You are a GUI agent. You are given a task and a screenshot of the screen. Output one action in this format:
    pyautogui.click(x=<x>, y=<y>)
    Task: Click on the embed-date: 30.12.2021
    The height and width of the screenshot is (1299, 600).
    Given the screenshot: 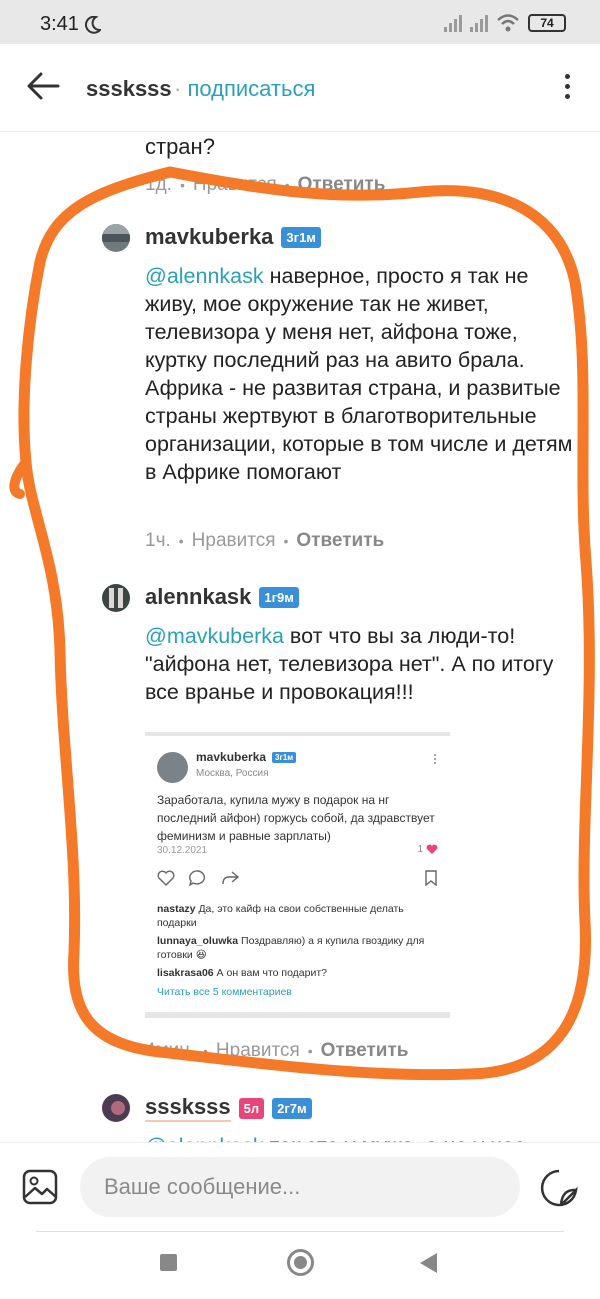 What is the action you would take?
    pyautogui.click(x=182, y=850)
    